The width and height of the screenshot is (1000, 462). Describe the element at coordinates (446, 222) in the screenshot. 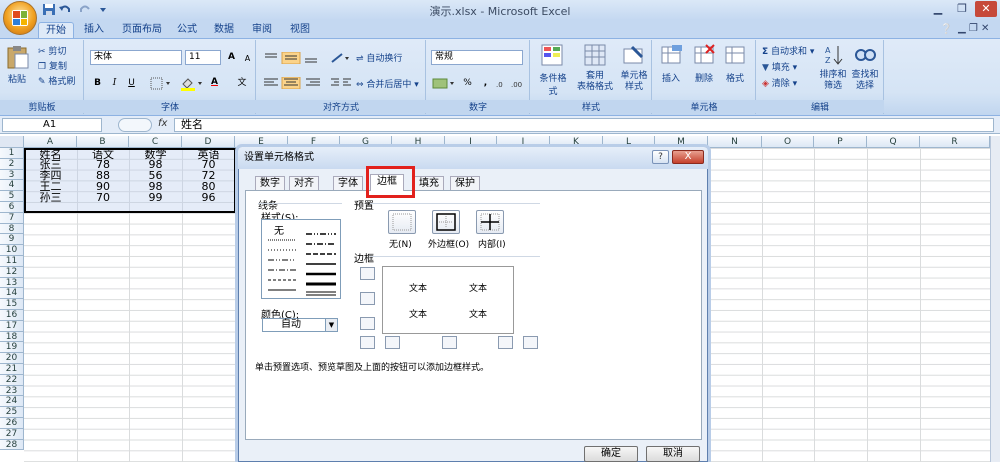

I see `preset-outline-button` at that location.